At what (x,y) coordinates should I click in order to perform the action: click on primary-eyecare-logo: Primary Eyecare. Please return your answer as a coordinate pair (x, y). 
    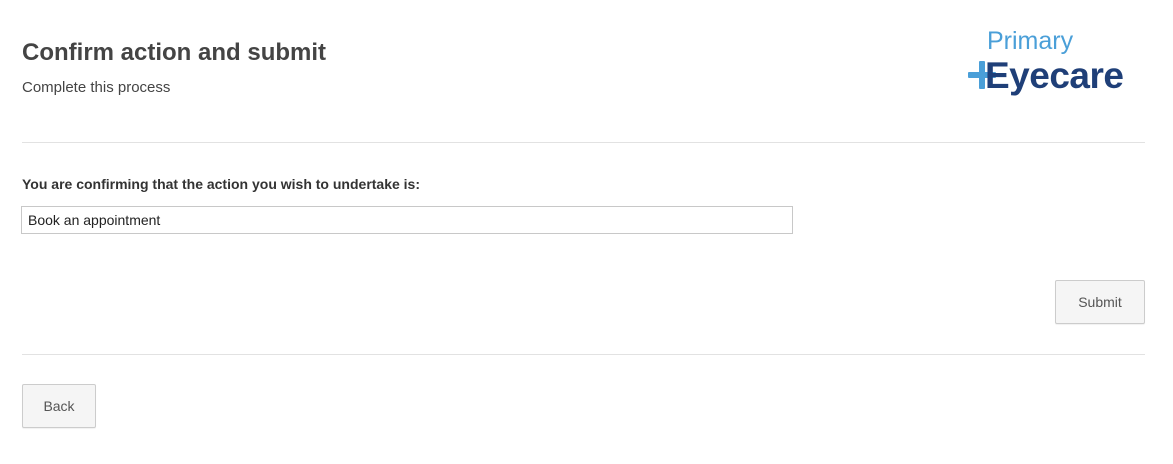
    Looking at the image, I should click on (1053, 66).